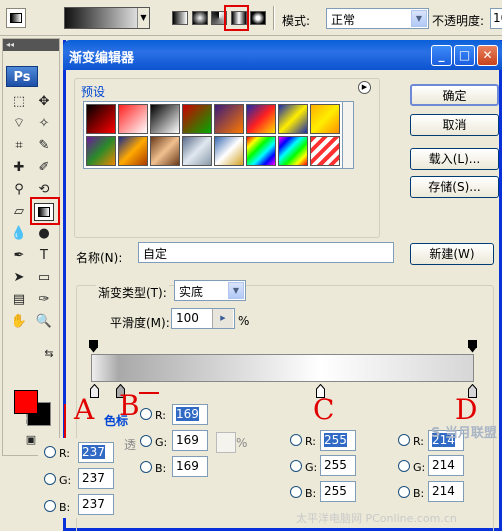 The image size is (502, 531). I want to click on gradient-tool-highlight, so click(45, 211).